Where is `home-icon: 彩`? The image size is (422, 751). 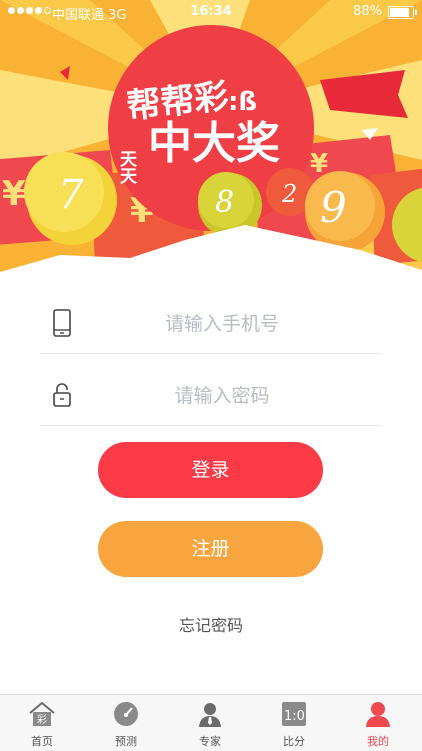 home-icon: 彩 is located at coordinates (42, 713).